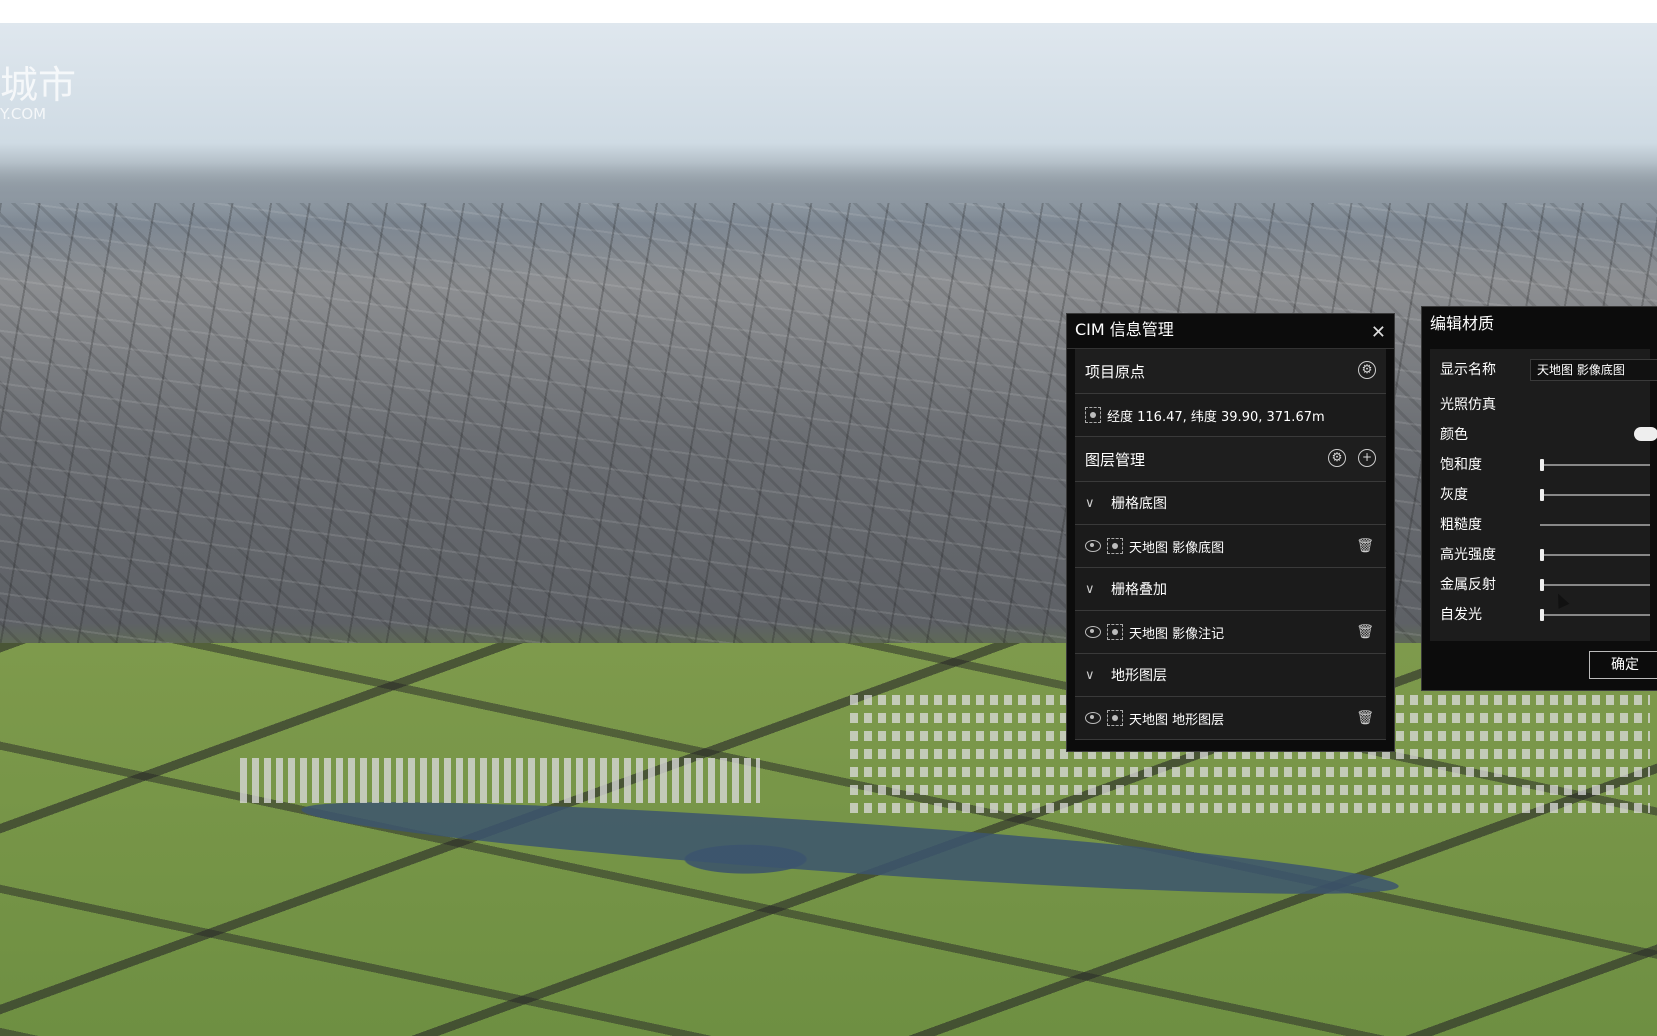  What do you see at coordinates (1461, 615) in the screenshot?
I see `slider-label: 自发光` at bounding box center [1461, 615].